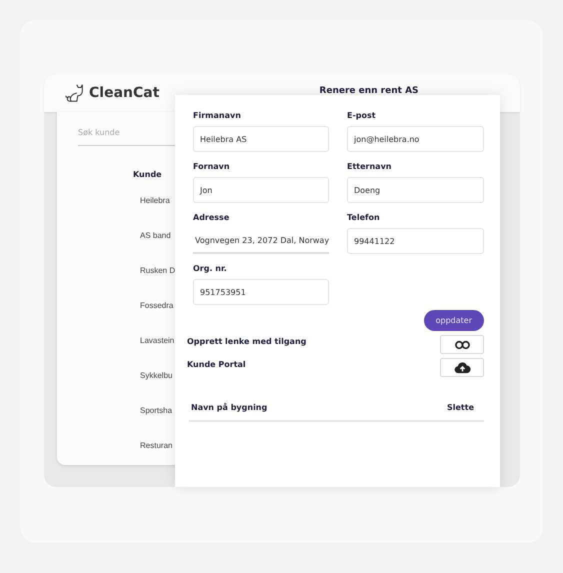 This screenshot has width=563, height=573. Describe the element at coordinates (158, 271) in the screenshot. I see `customer-name: Rusken D` at that location.